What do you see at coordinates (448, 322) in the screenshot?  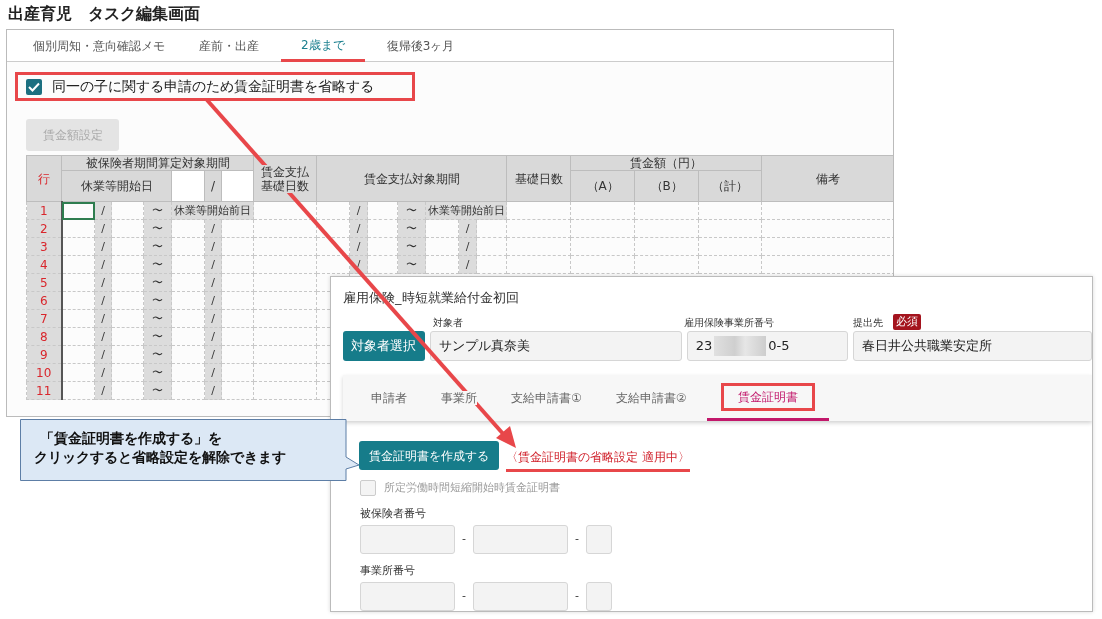 I see `field-label: 対象者` at bounding box center [448, 322].